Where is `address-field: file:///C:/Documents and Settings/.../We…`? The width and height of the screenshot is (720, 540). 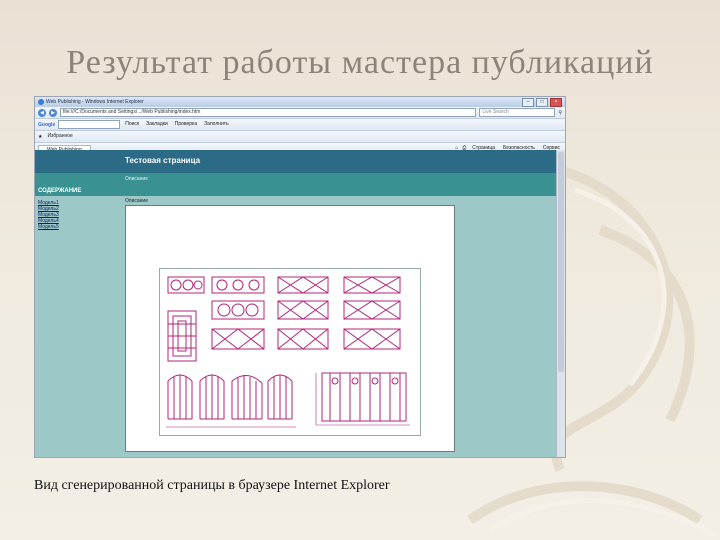
address-field: file:///C:/Documents and Settings/.../We… is located at coordinates (268, 112).